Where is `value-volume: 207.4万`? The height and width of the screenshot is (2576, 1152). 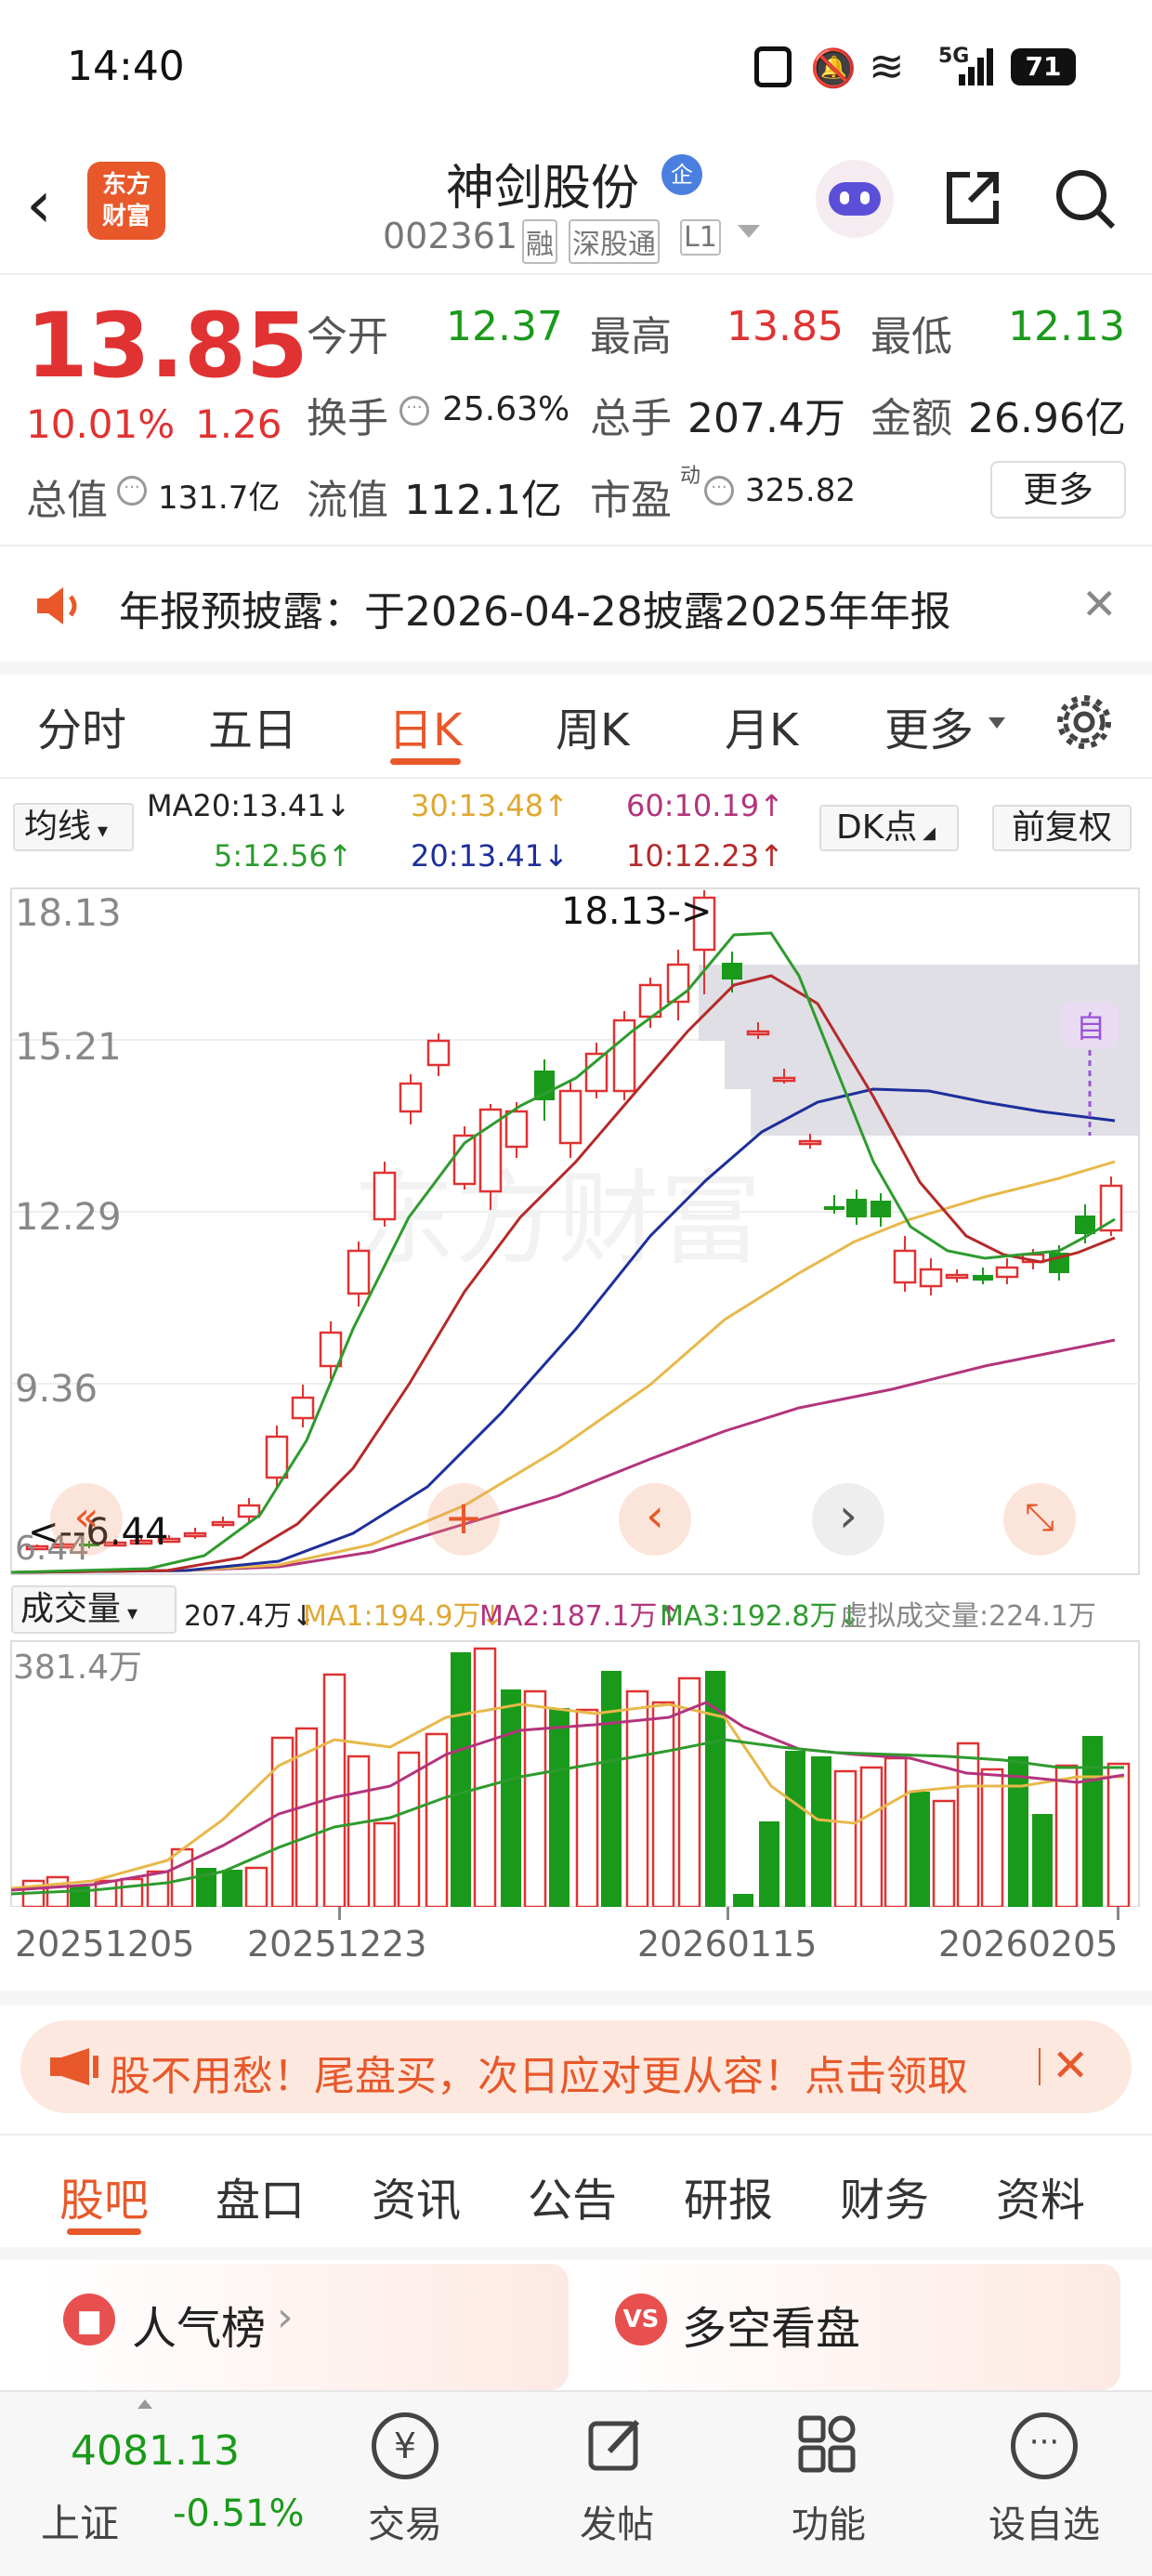 value-volume: 207.4万 is located at coordinates (766, 418).